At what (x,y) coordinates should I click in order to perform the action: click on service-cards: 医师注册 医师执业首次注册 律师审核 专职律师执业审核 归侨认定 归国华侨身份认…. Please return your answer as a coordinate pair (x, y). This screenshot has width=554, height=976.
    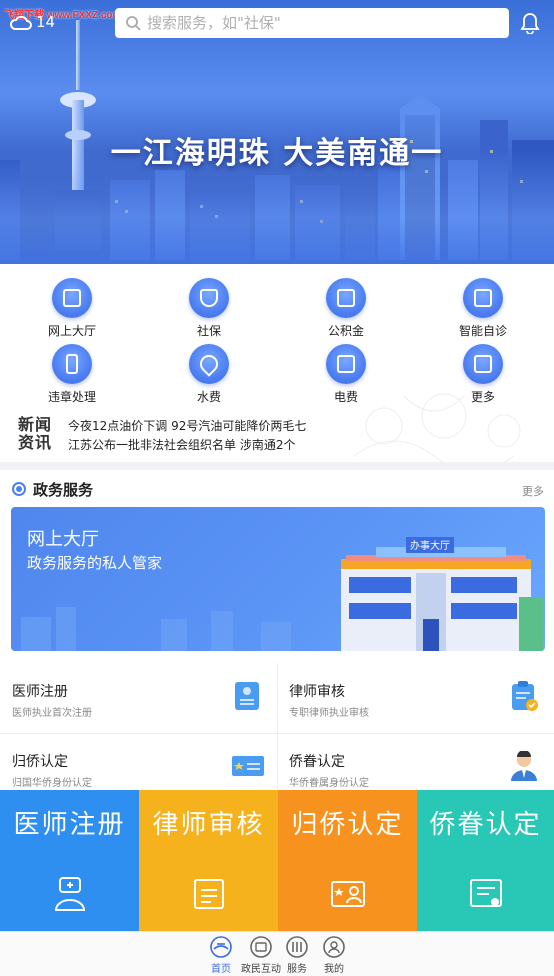
    Looking at the image, I should click on (277, 727).